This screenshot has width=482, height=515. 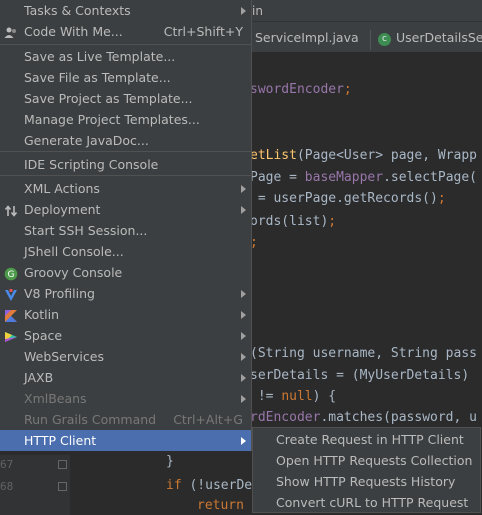 What do you see at coordinates (60, 440) in the screenshot?
I see `menu-item-label: HTTP Client` at bounding box center [60, 440].